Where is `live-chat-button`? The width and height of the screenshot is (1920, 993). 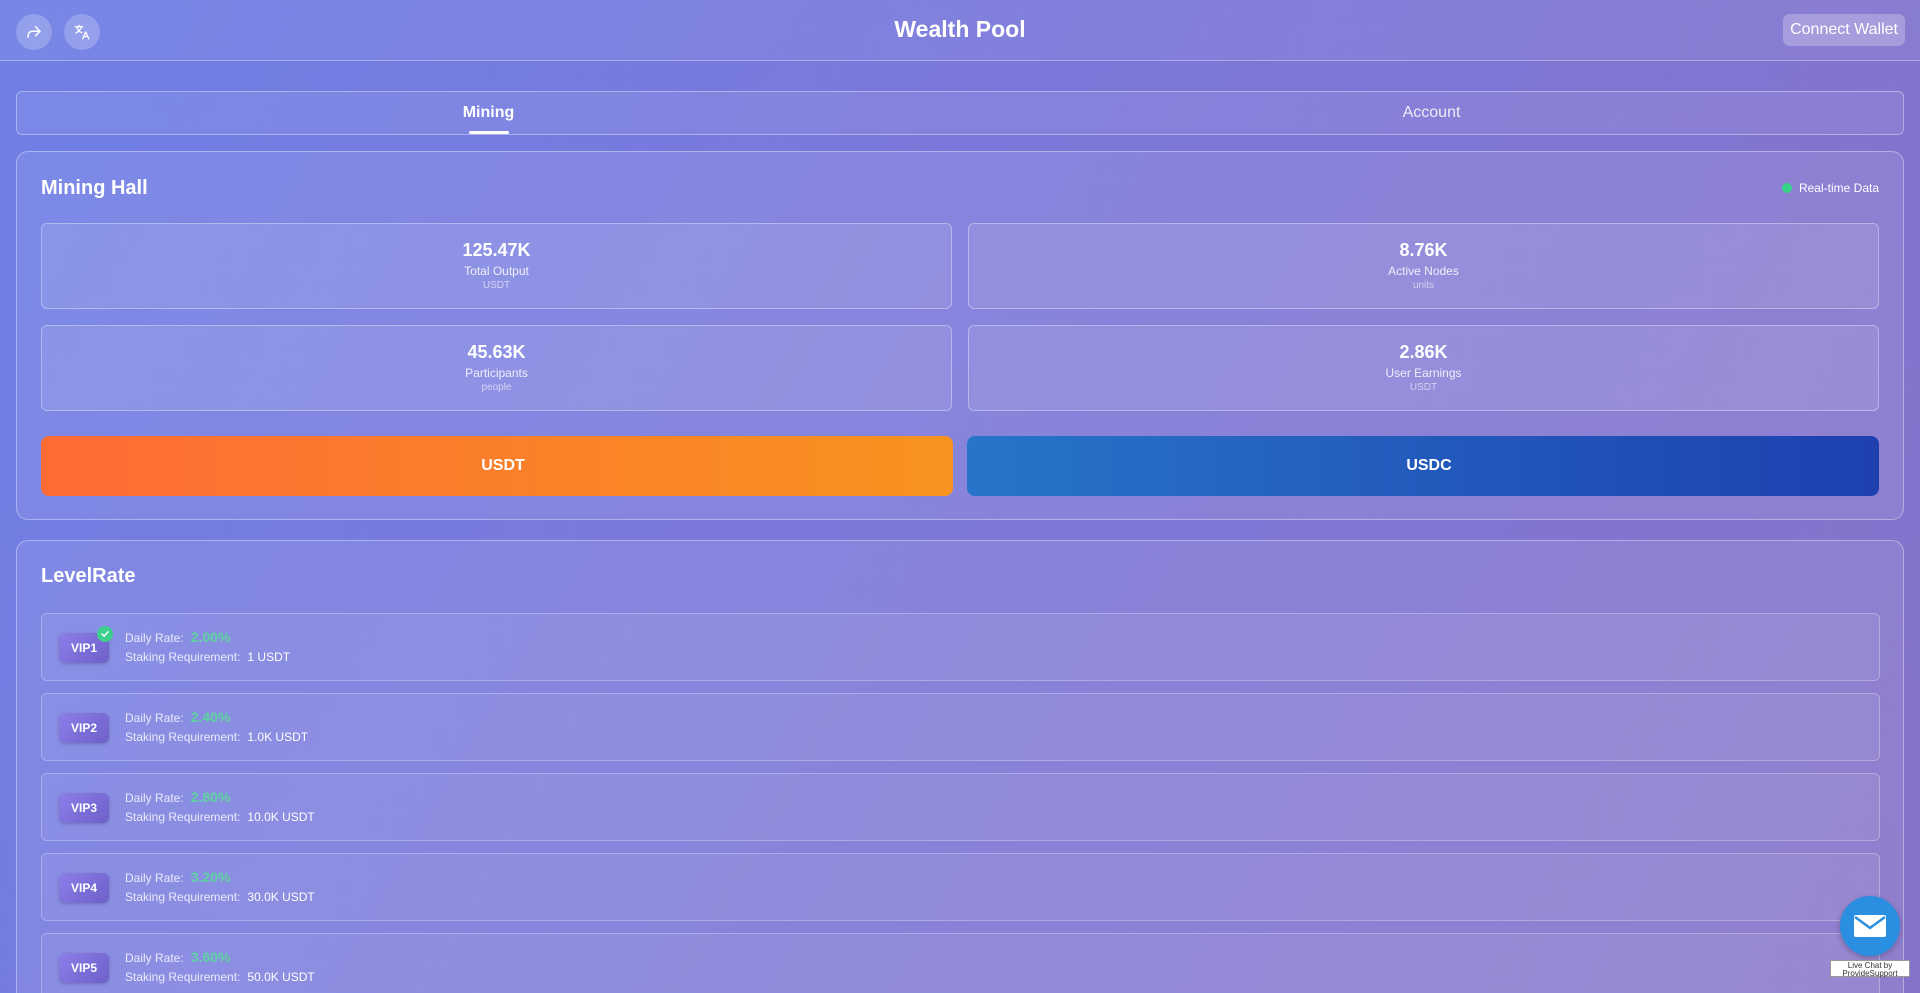
live-chat-button is located at coordinates (1870, 926).